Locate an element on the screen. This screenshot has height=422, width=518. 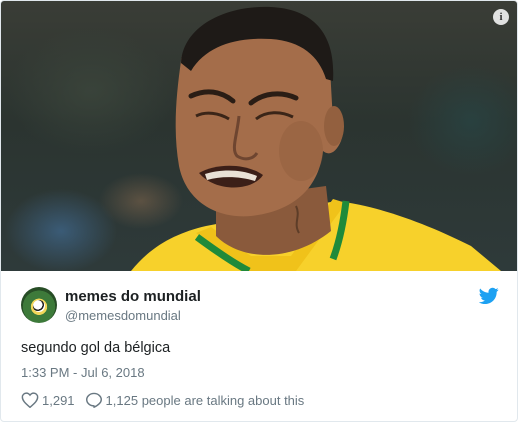
user-handle: @memesdomundial is located at coordinates (123, 315).